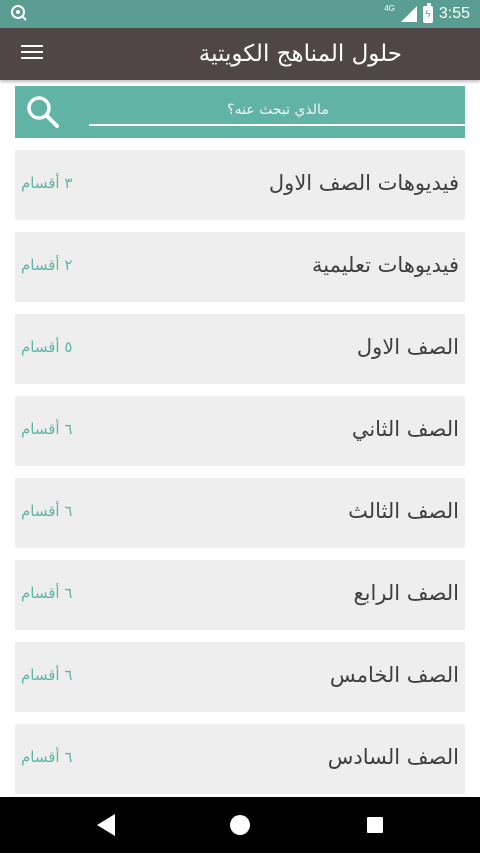 The image size is (480, 853). I want to click on status-bar: 4G ϟ 3:55, so click(240, 14).